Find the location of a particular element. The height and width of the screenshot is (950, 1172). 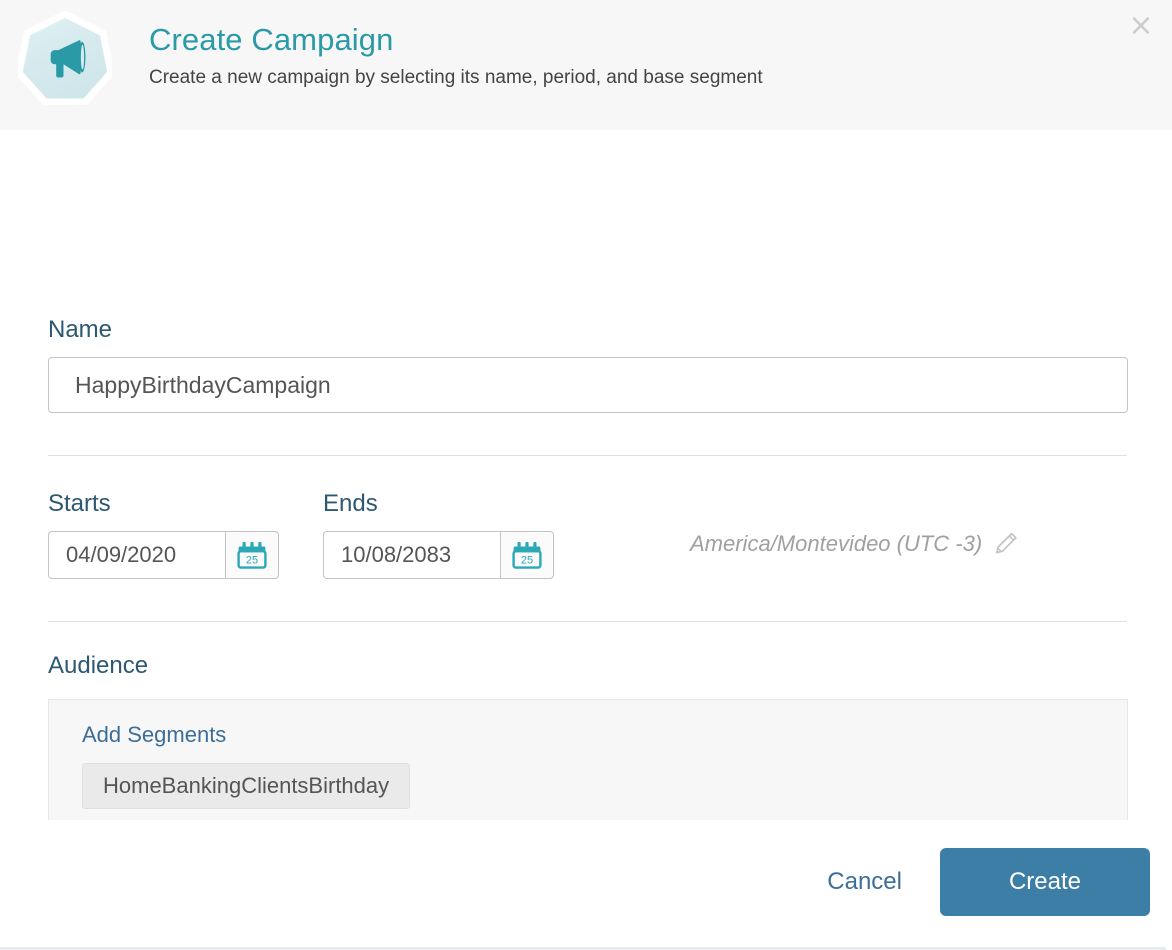

audience-label: Audience is located at coordinates (98, 665).